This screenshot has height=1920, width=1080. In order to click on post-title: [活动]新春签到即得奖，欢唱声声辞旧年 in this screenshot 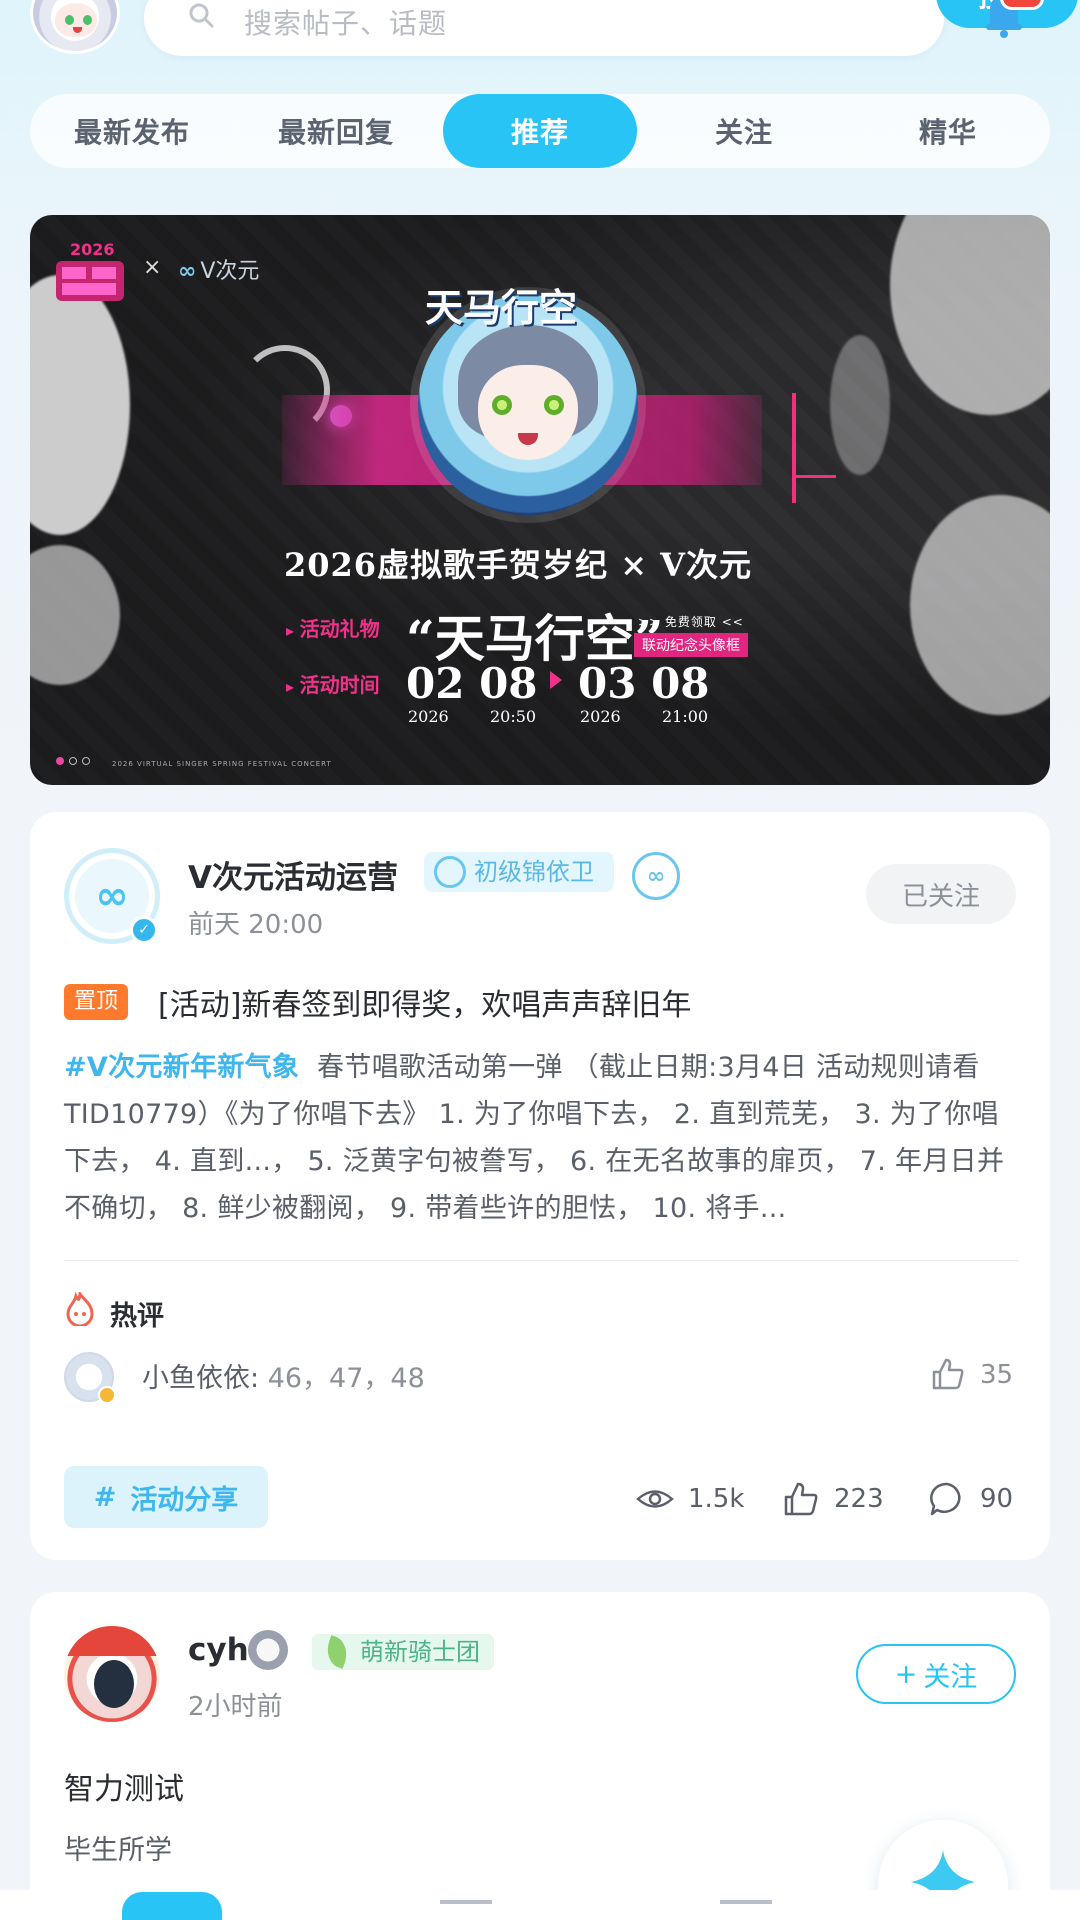, I will do `click(424, 1002)`.